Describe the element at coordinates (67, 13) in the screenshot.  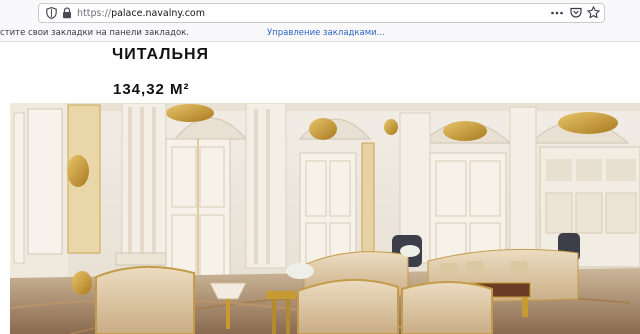
I see `lock-icon` at that location.